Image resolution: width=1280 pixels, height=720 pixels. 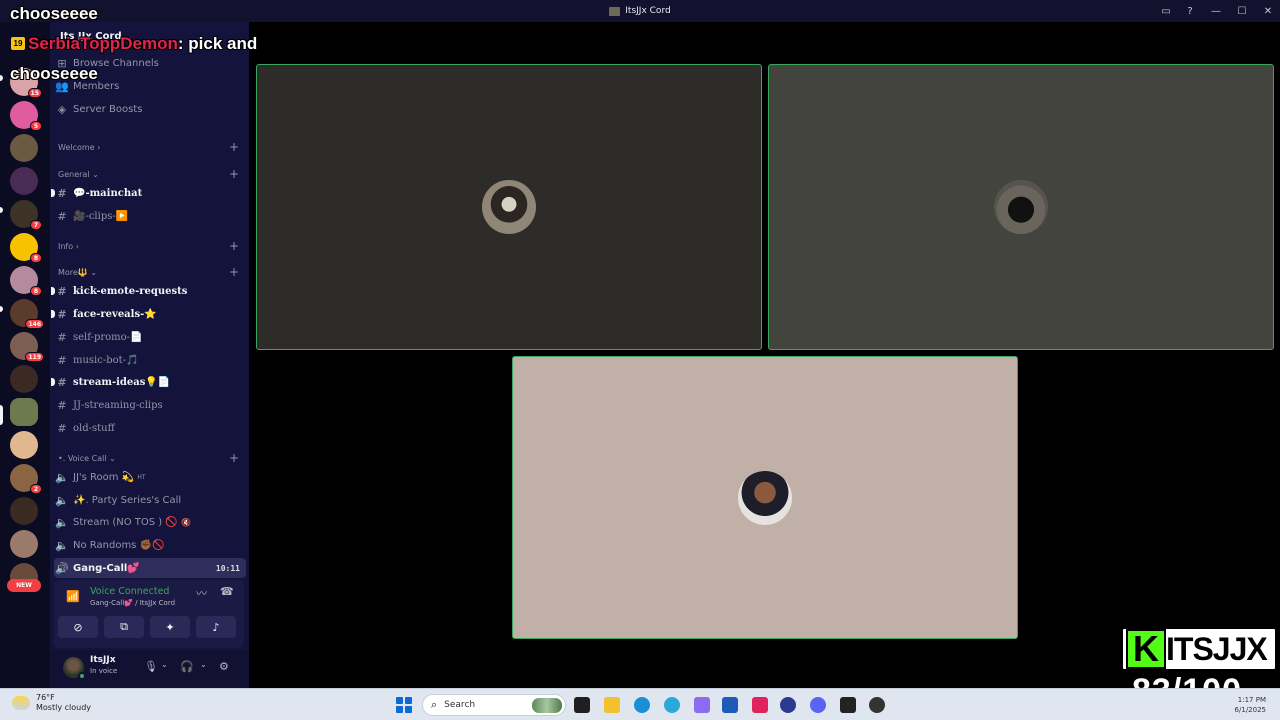 I want to click on voice-channel-jjs-room: 🔈 JJ's Room 💫 HT, so click(x=150, y=477).